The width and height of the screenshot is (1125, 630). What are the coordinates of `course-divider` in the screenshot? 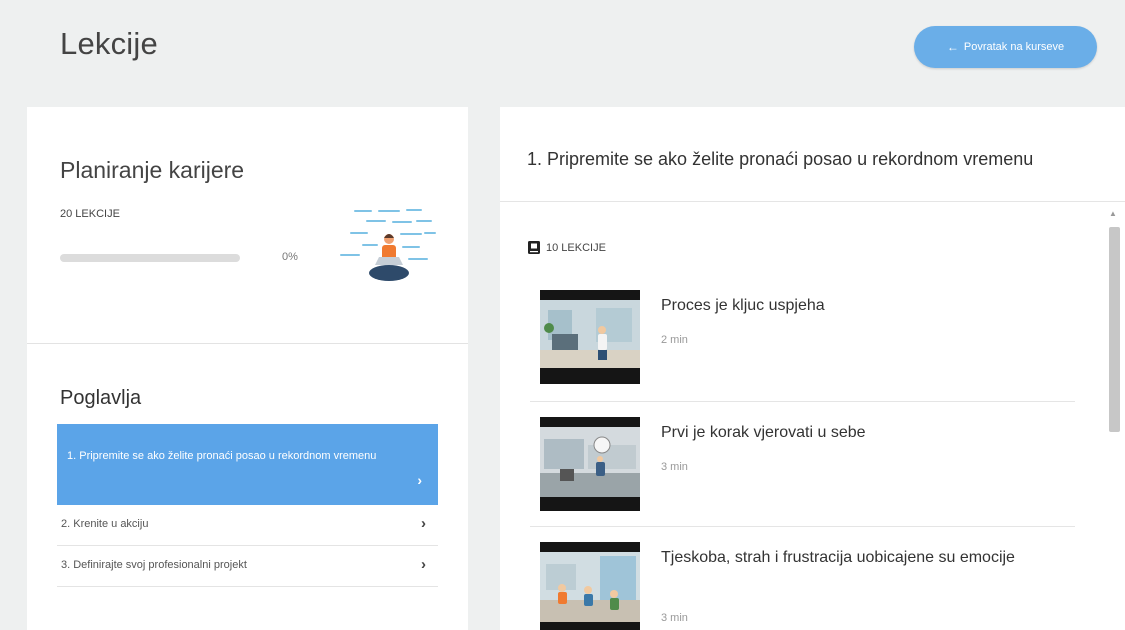 It's located at (247, 343).